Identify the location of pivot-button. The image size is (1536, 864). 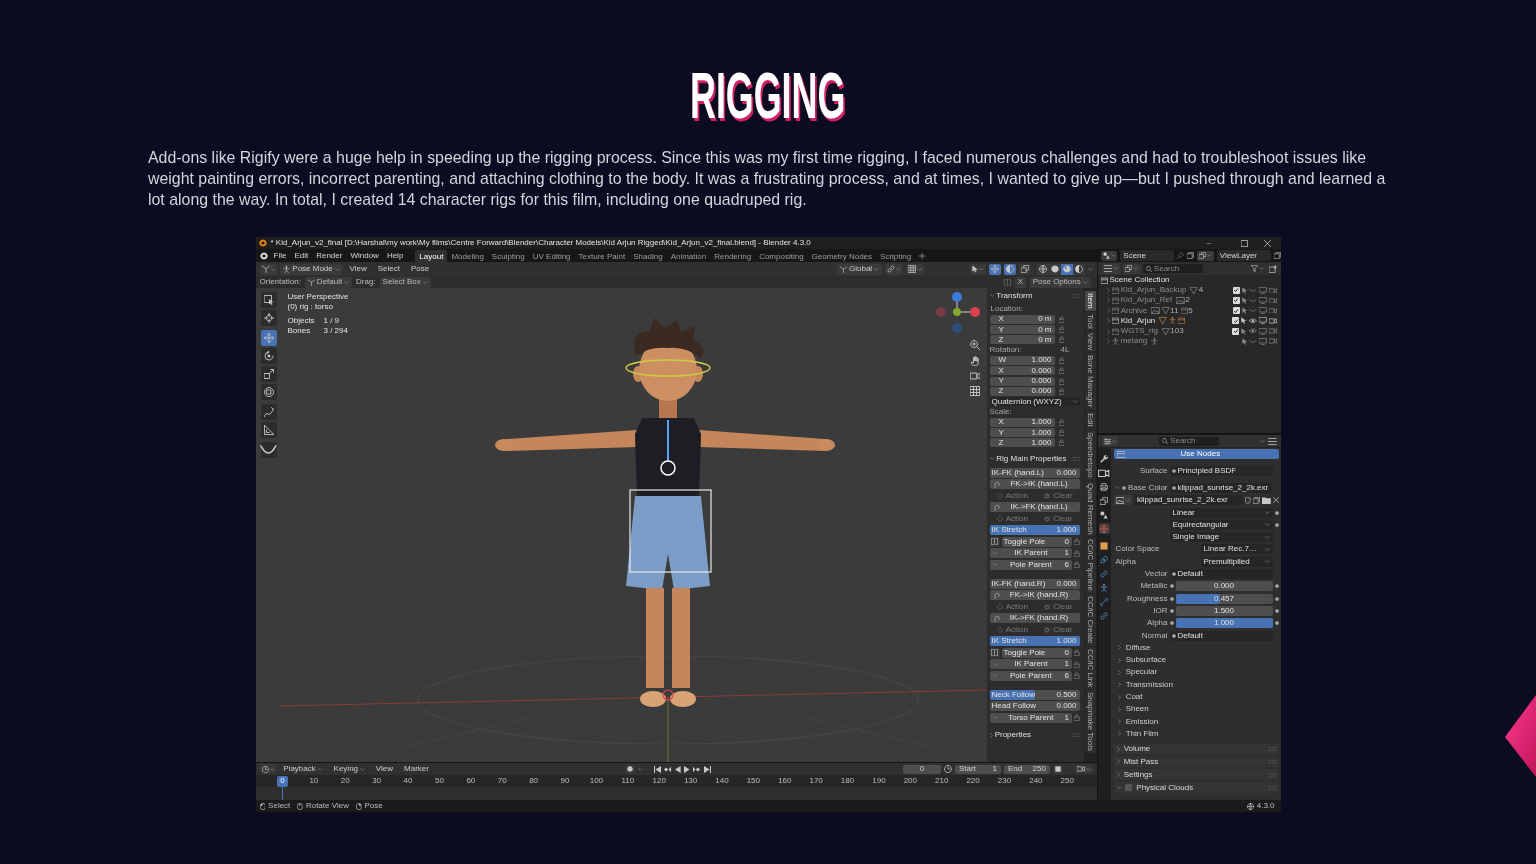
(893, 269).